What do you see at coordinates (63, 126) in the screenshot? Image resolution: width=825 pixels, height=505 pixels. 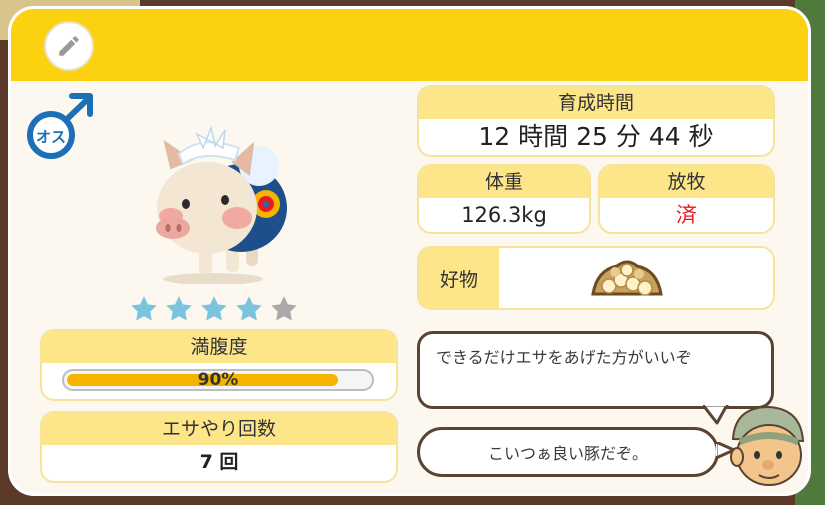 I see `gender-badge: オス` at bounding box center [63, 126].